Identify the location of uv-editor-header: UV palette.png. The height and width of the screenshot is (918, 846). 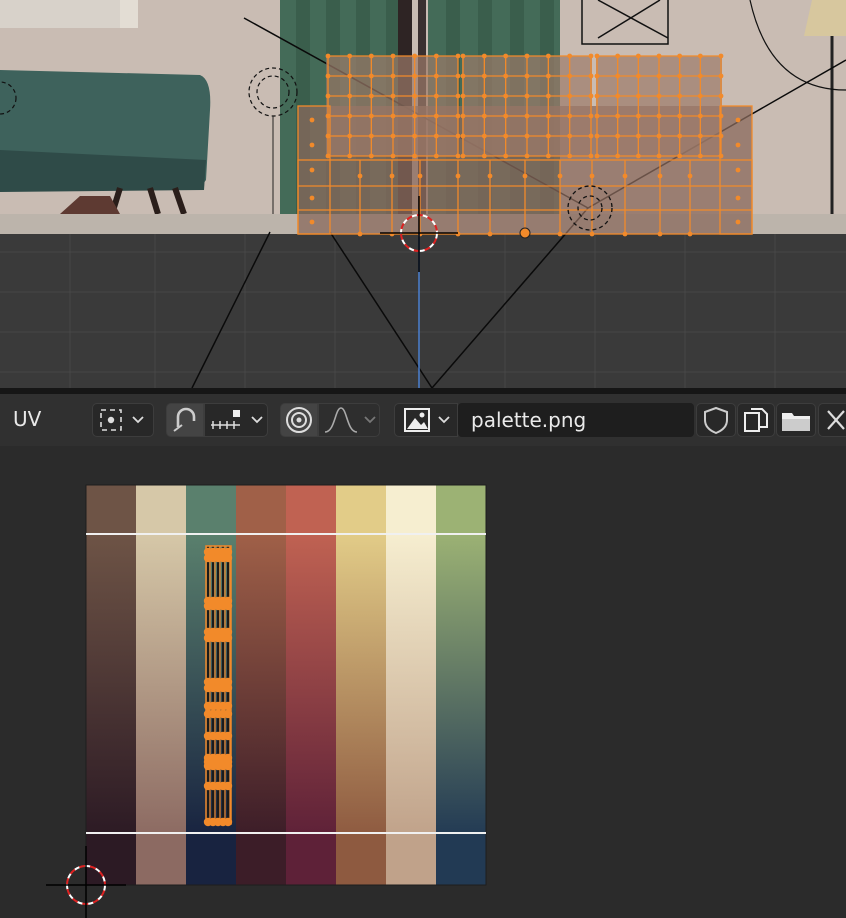
(423, 420).